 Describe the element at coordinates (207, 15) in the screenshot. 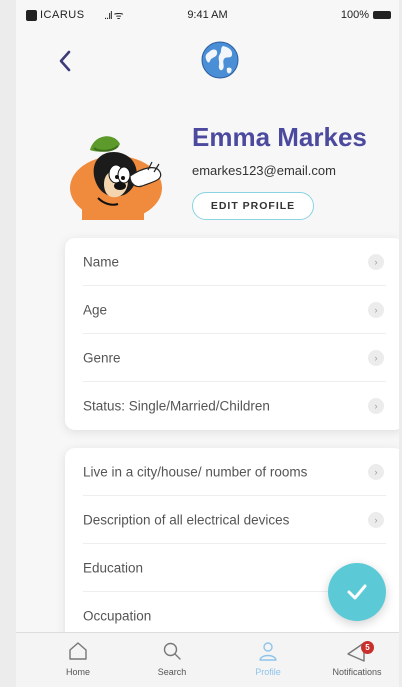

I see `status-bar: ICARUS ..ıl ᯤ 9:41 AM 100%` at that location.